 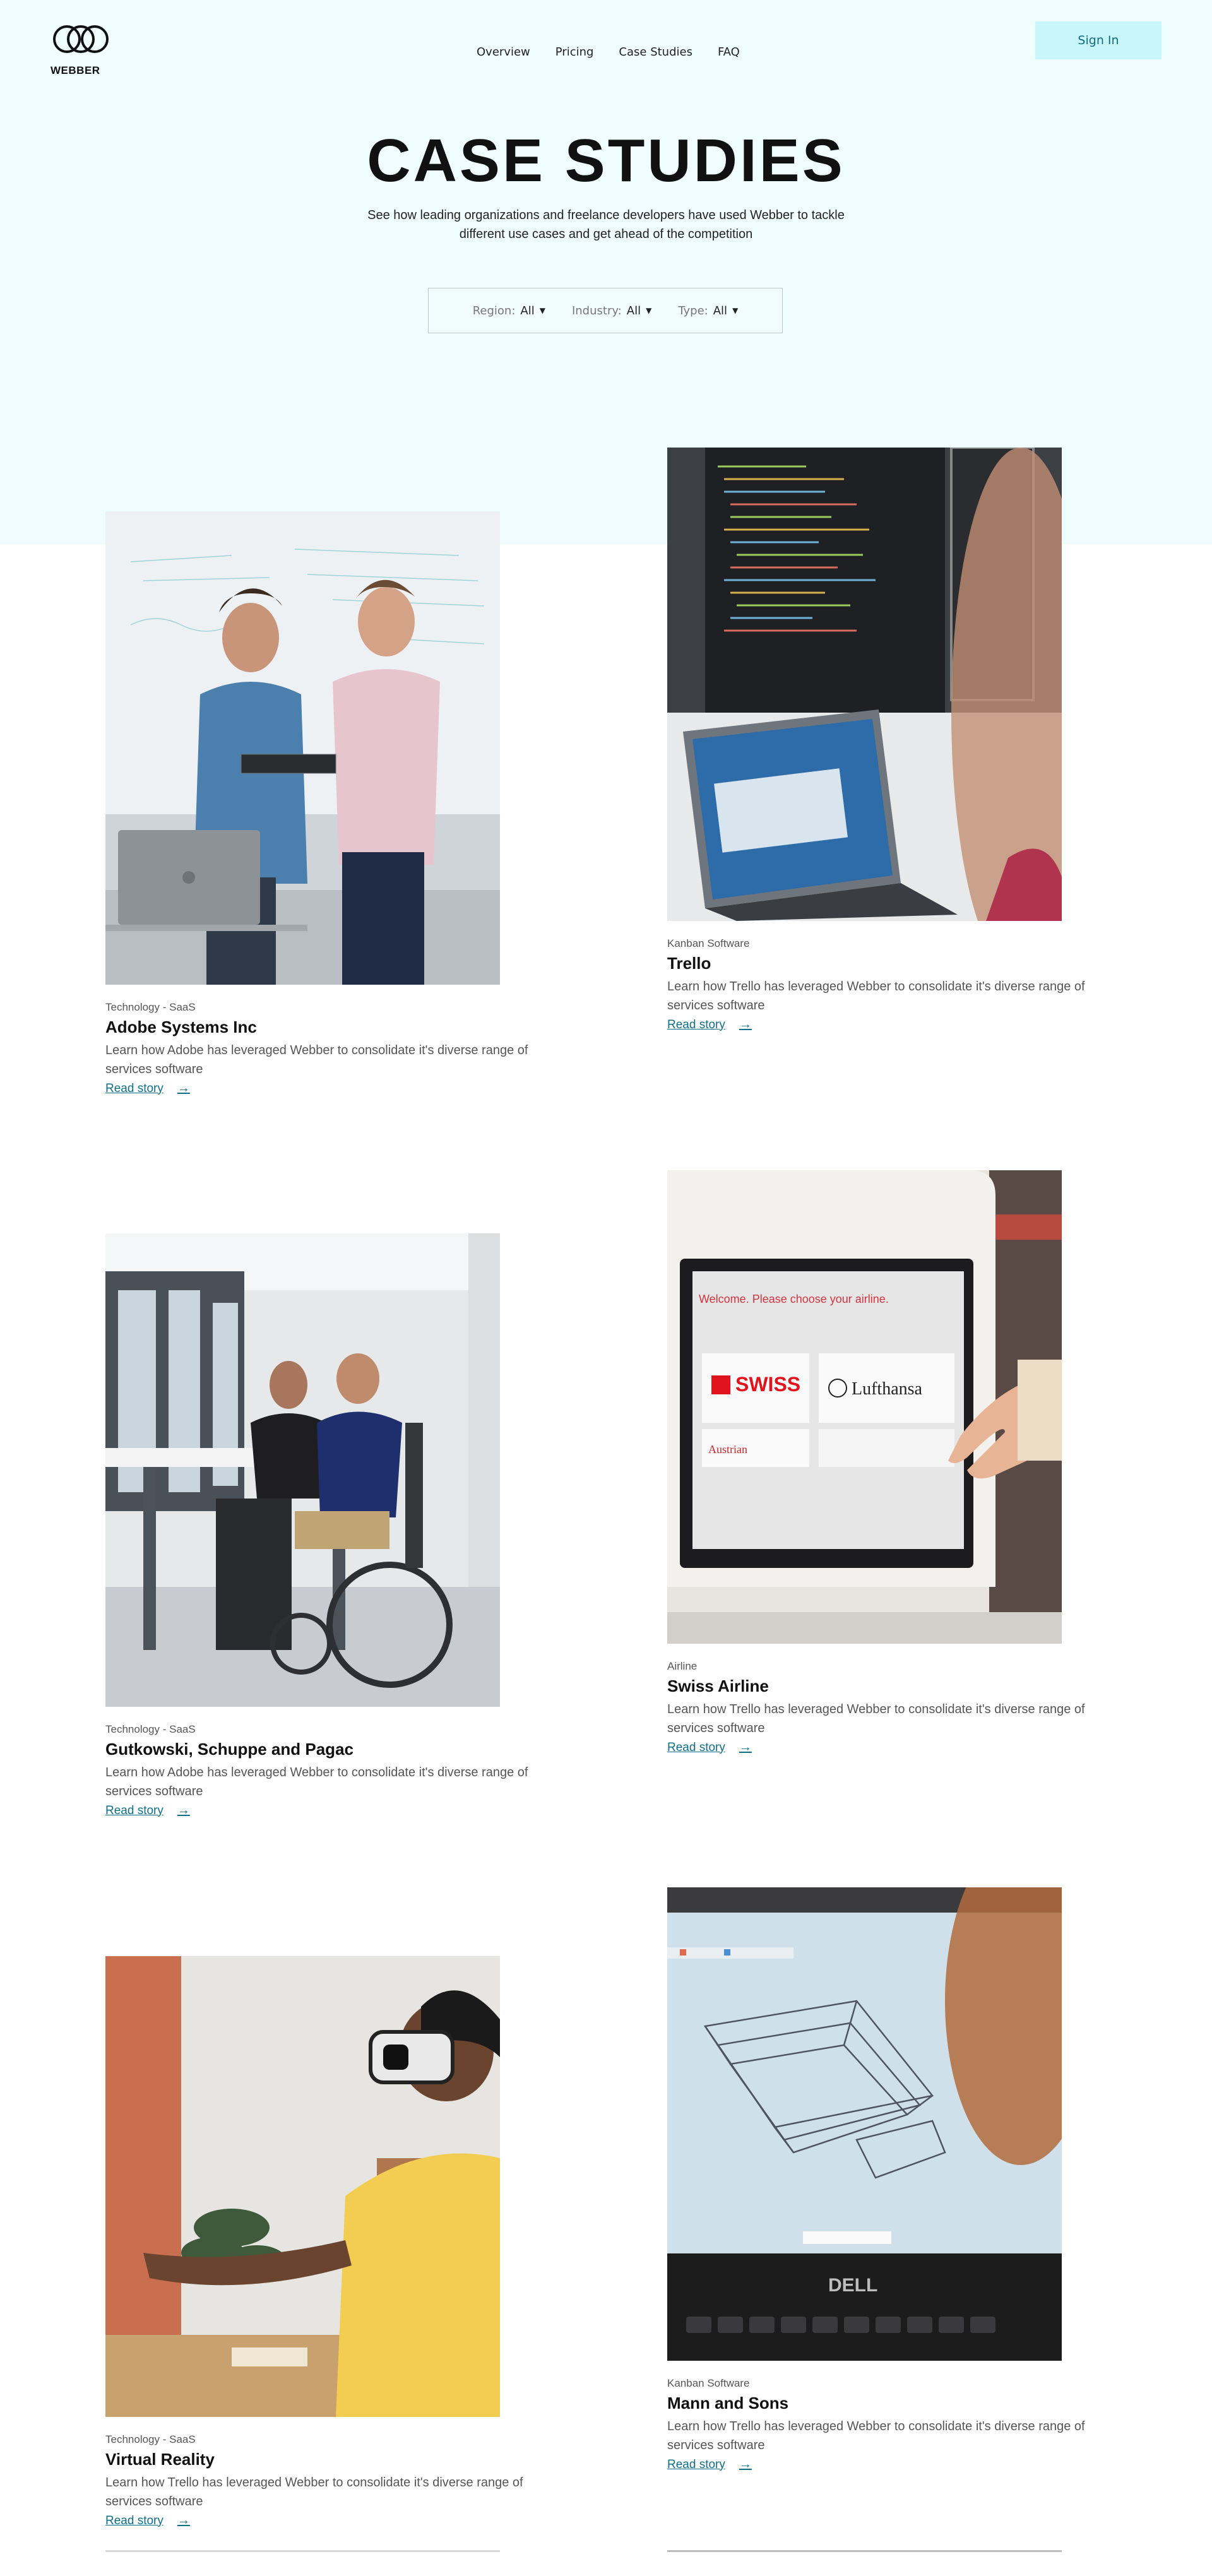 What do you see at coordinates (655, 52) in the screenshot?
I see `nav-case-studies: Case Studies` at bounding box center [655, 52].